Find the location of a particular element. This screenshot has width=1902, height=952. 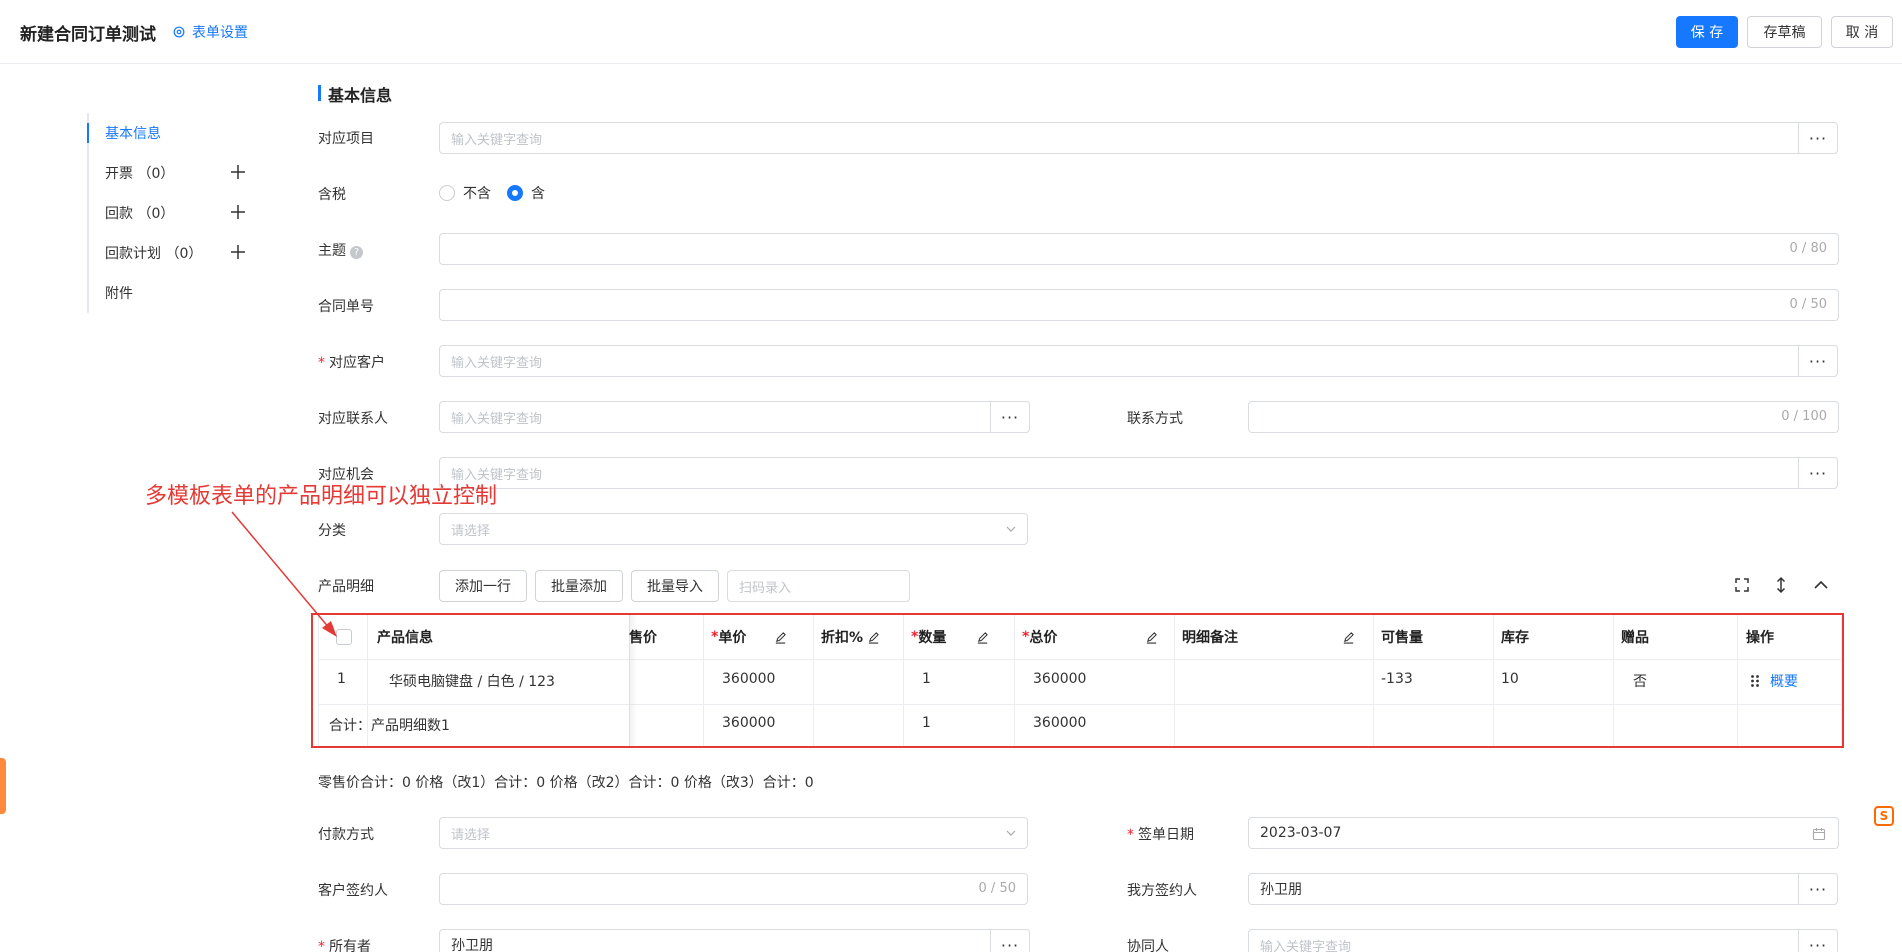

col-discount: 折扣% is located at coordinates (850, 637).